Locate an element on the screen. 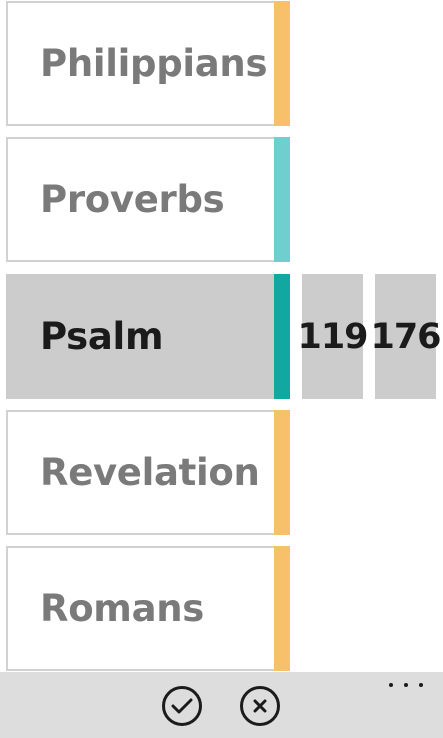 The height and width of the screenshot is (738, 443). book-label: Proverbs is located at coordinates (132, 199).